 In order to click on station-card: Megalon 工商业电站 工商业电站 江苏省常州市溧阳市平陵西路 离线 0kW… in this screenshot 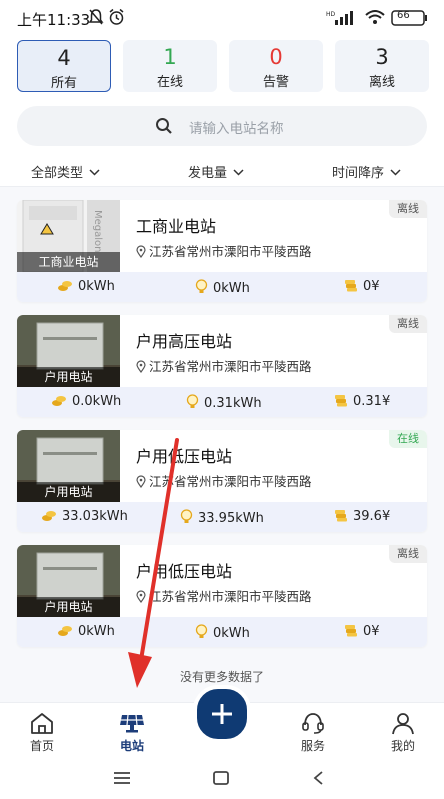, I will do `click(222, 251)`.